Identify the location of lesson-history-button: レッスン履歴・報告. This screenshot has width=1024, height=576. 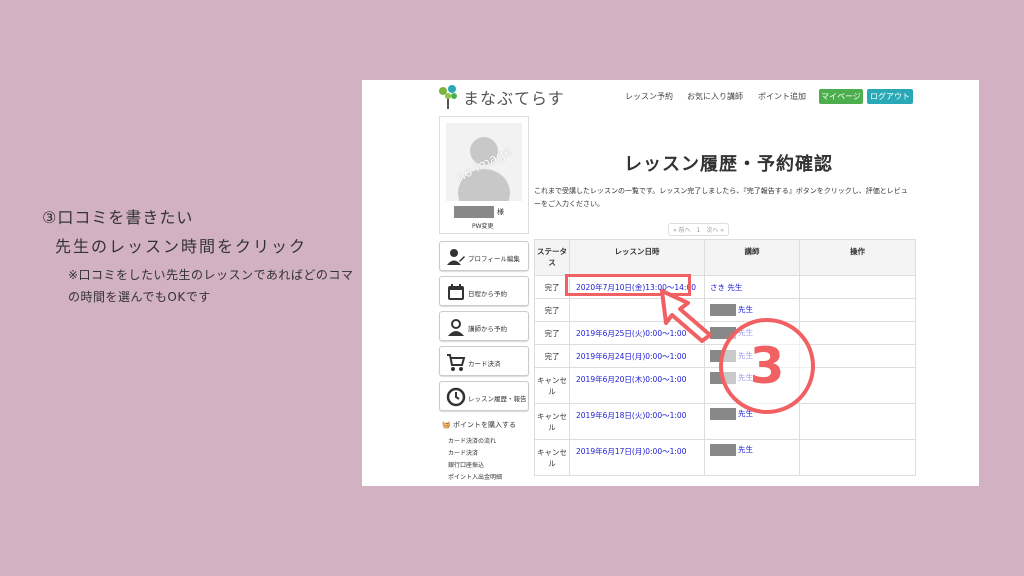
(484, 396).